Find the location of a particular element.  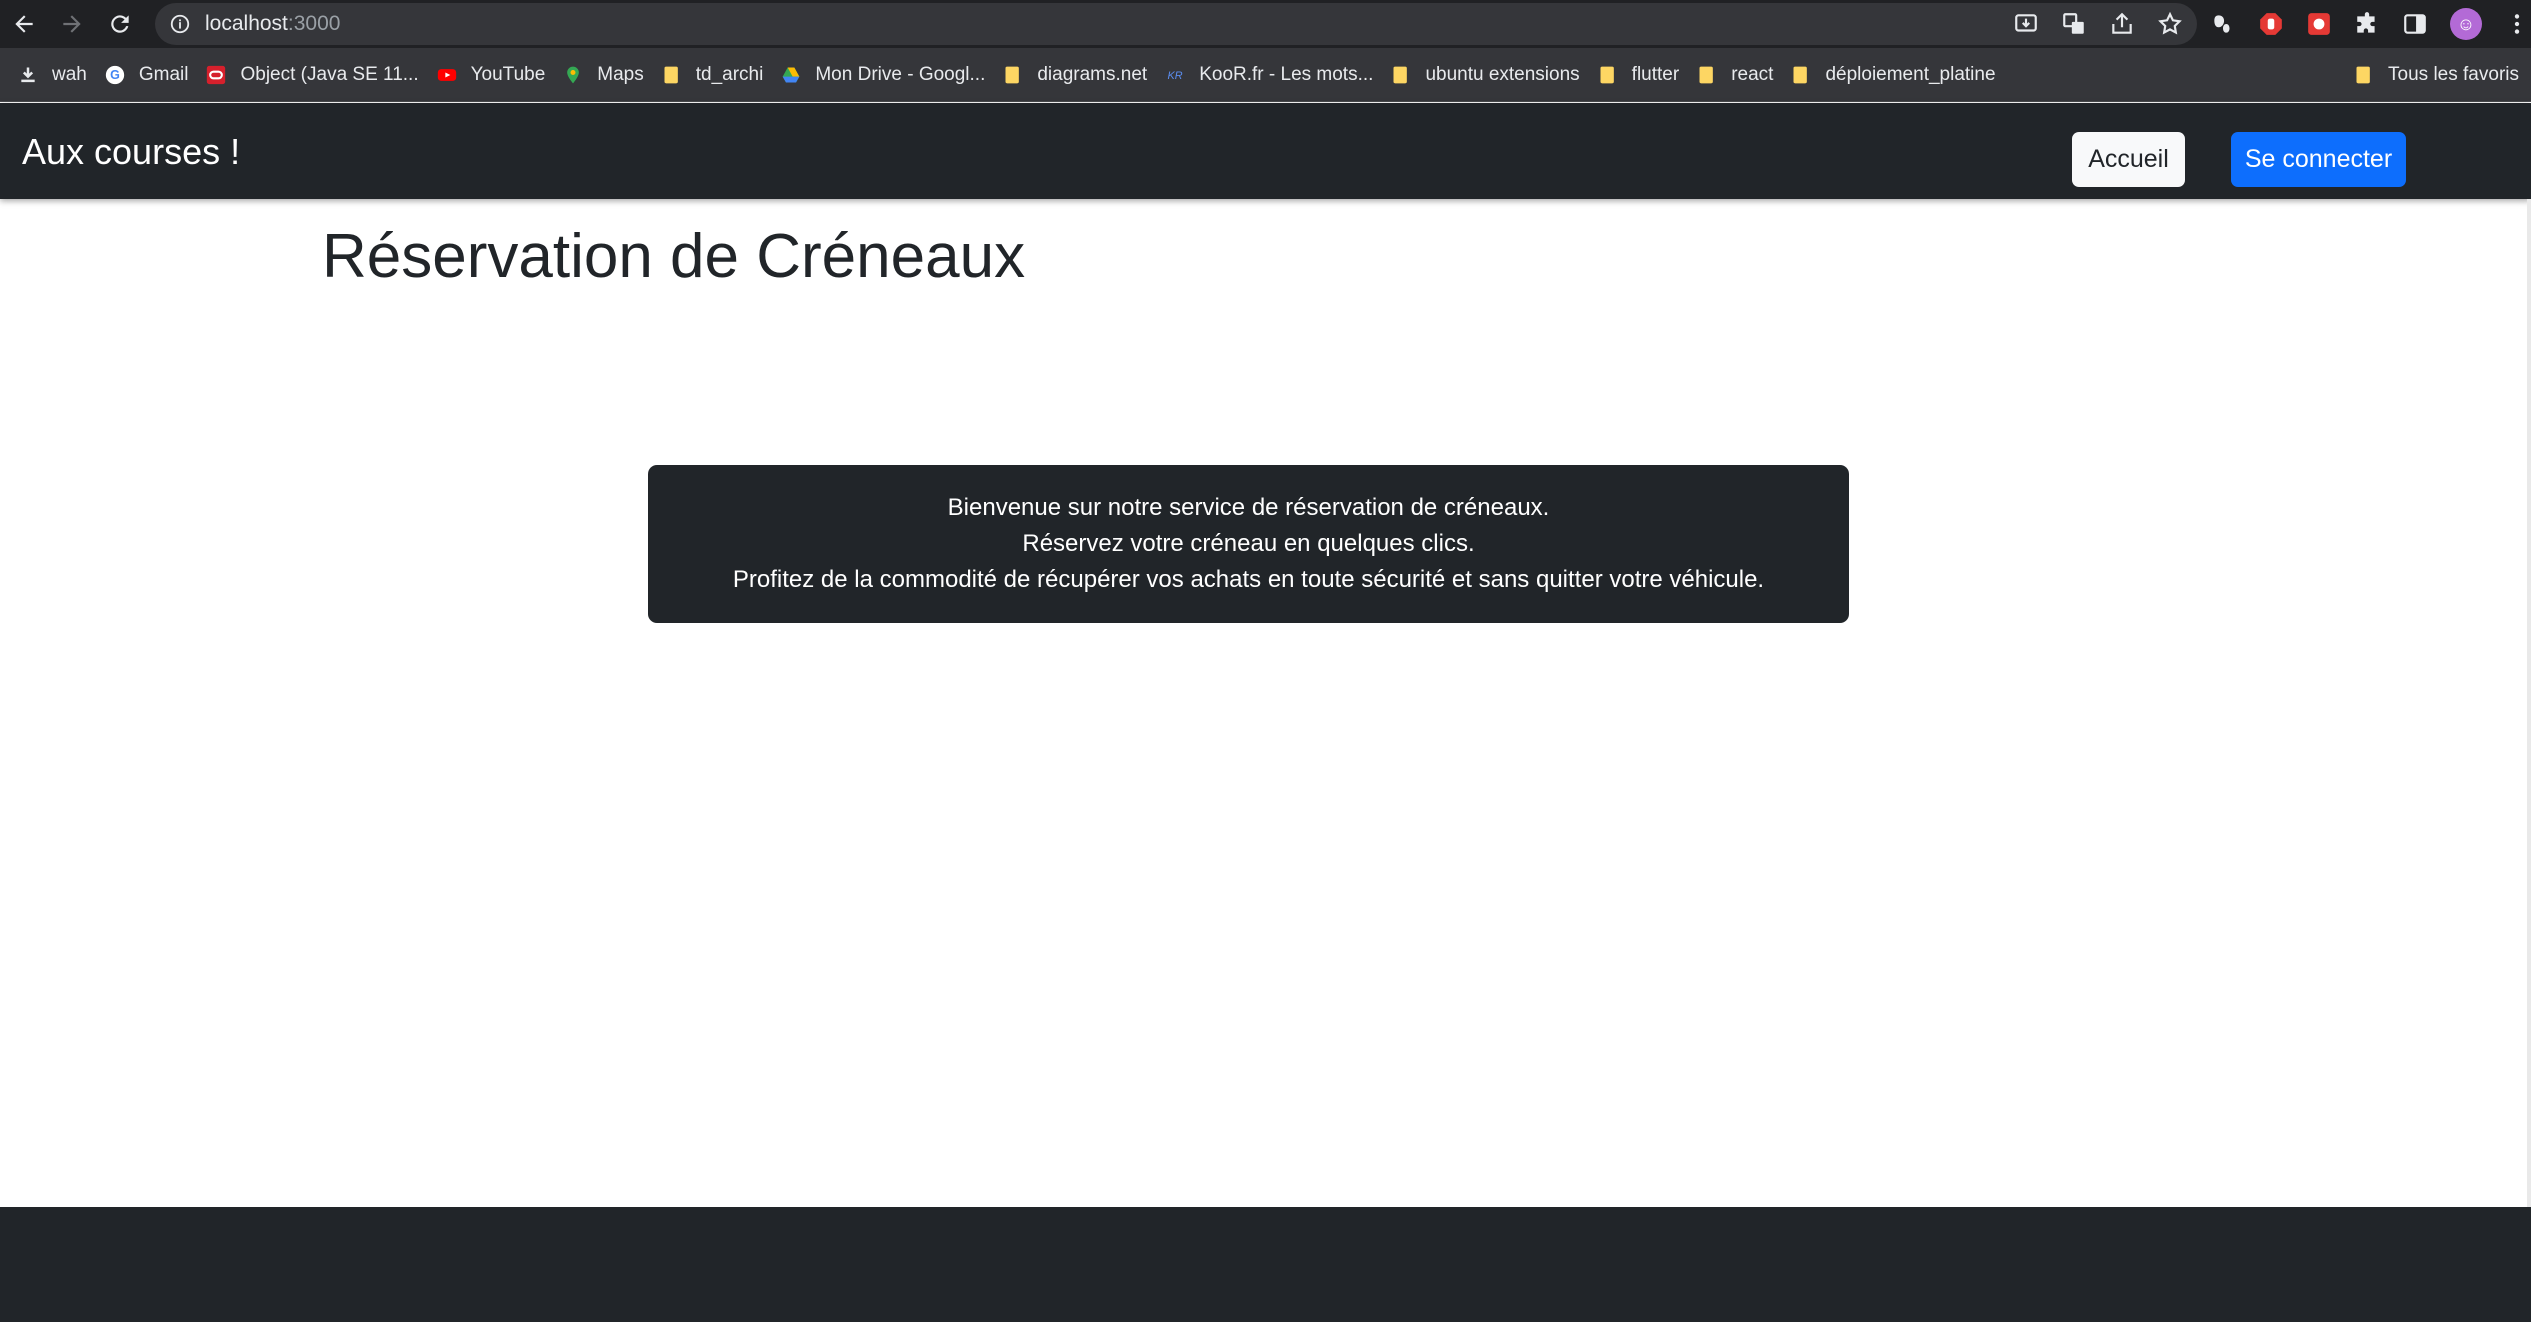

forward-arrow-icon is located at coordinates (72, 24).